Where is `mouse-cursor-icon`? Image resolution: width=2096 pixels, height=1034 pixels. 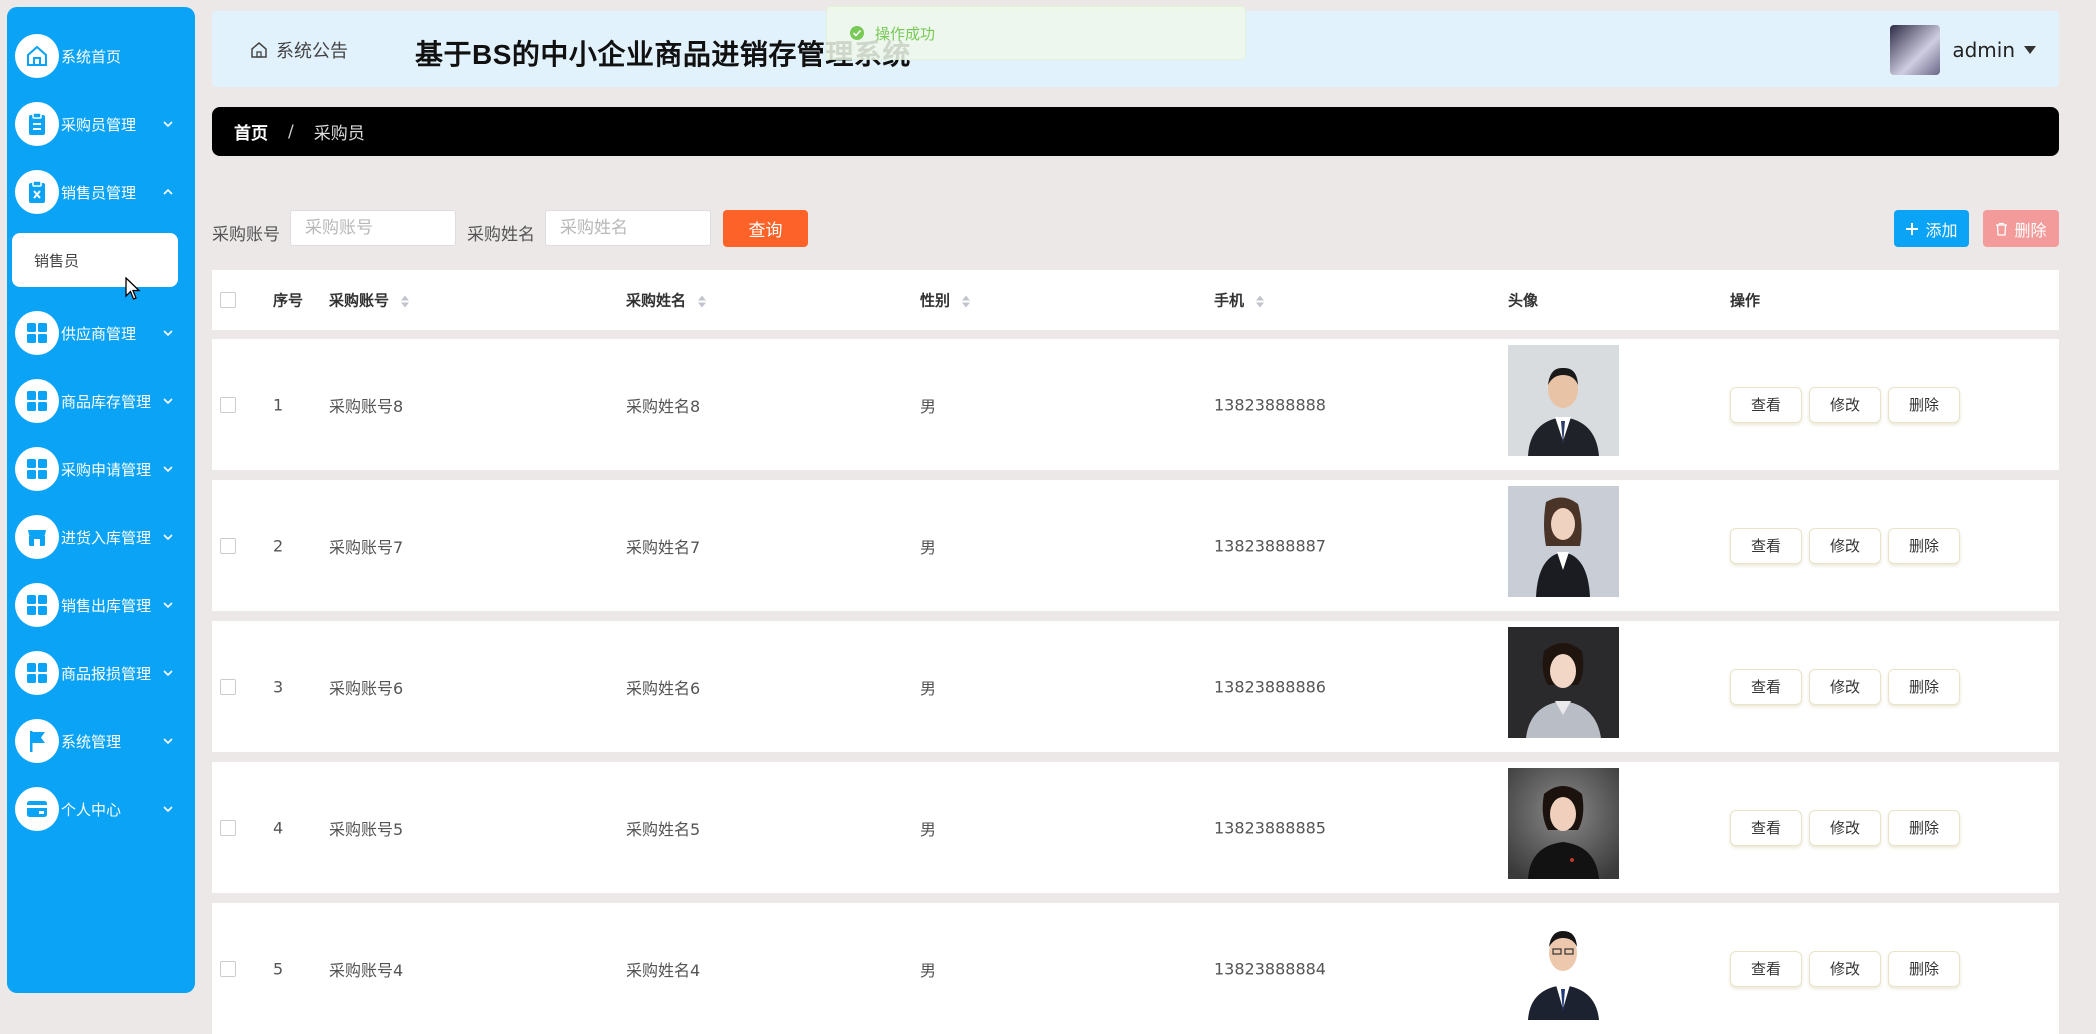 mouse-cursor-icon is located at coordinates (133, 288).